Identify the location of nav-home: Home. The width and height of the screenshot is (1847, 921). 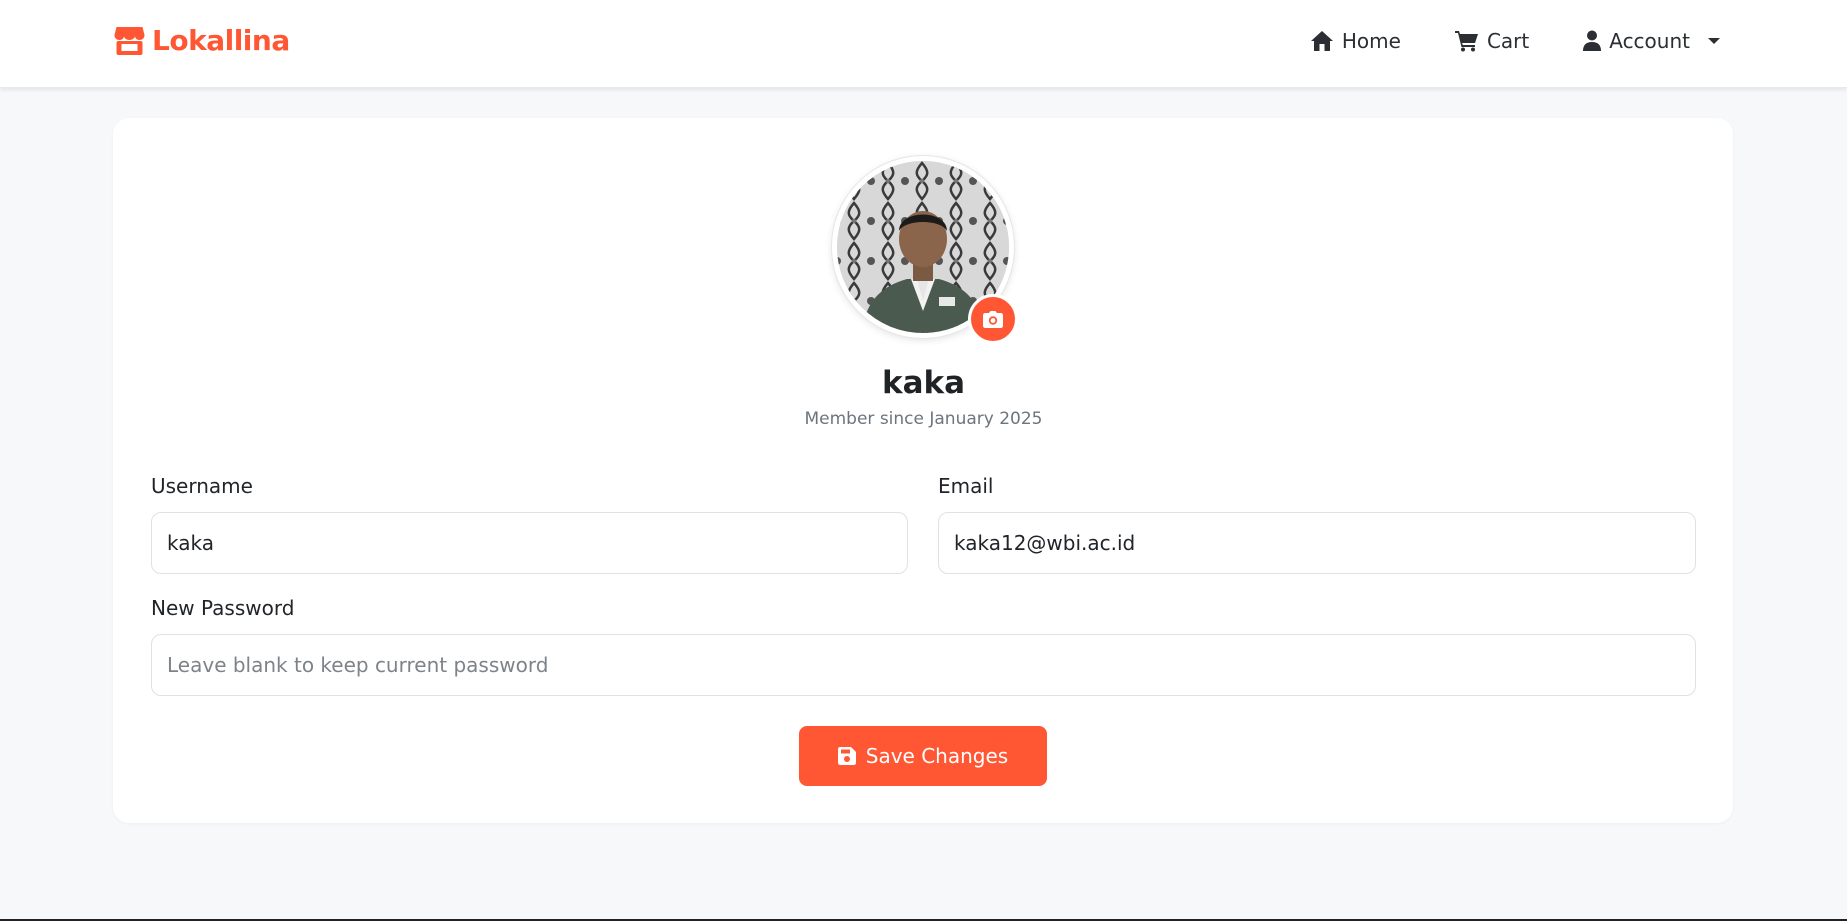
(1355, 41).